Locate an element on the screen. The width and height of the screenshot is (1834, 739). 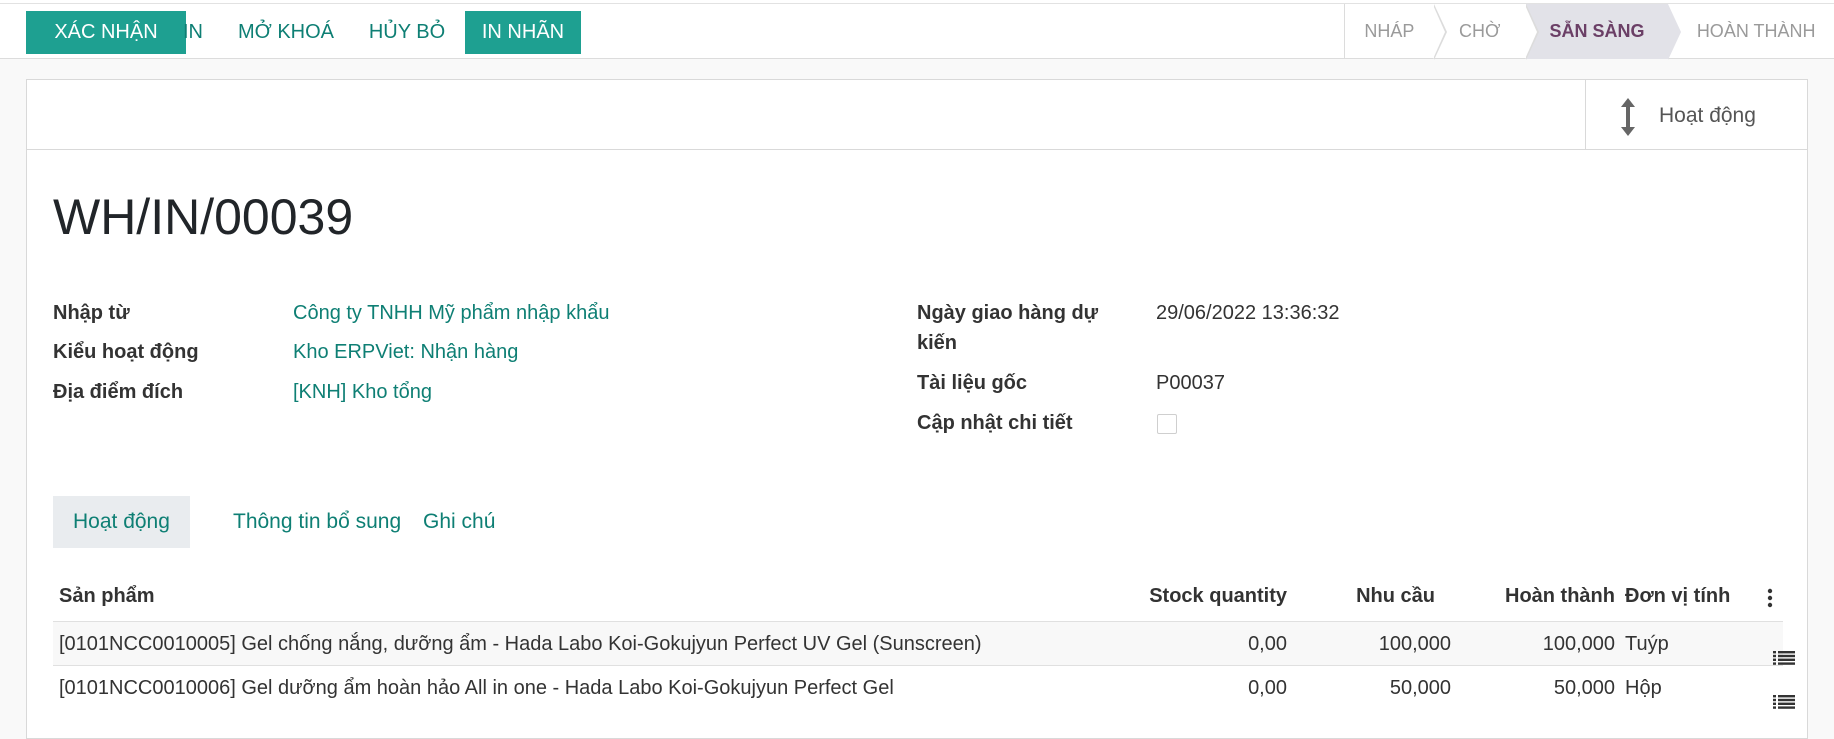
destination-link: [KNH] Kho tổng is located at coordinates (362, 392).